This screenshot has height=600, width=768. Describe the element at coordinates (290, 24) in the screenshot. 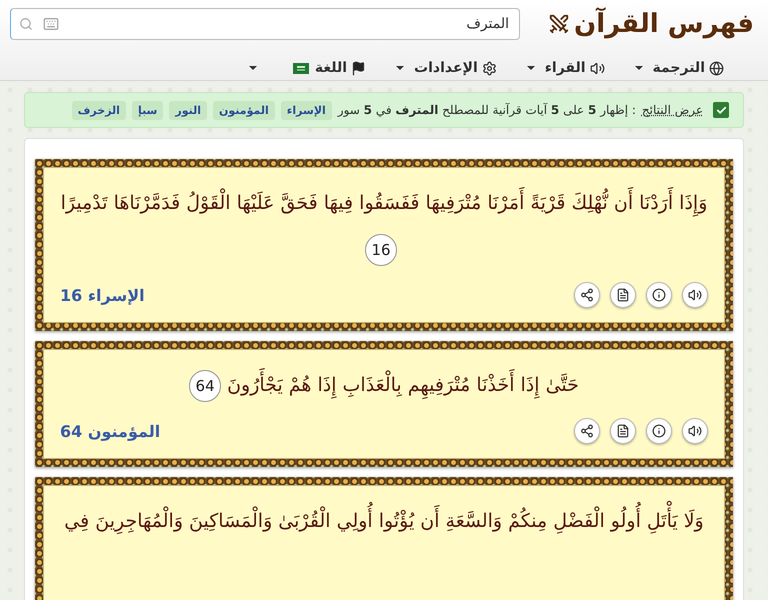

I see `search-input: المترف` at that location.